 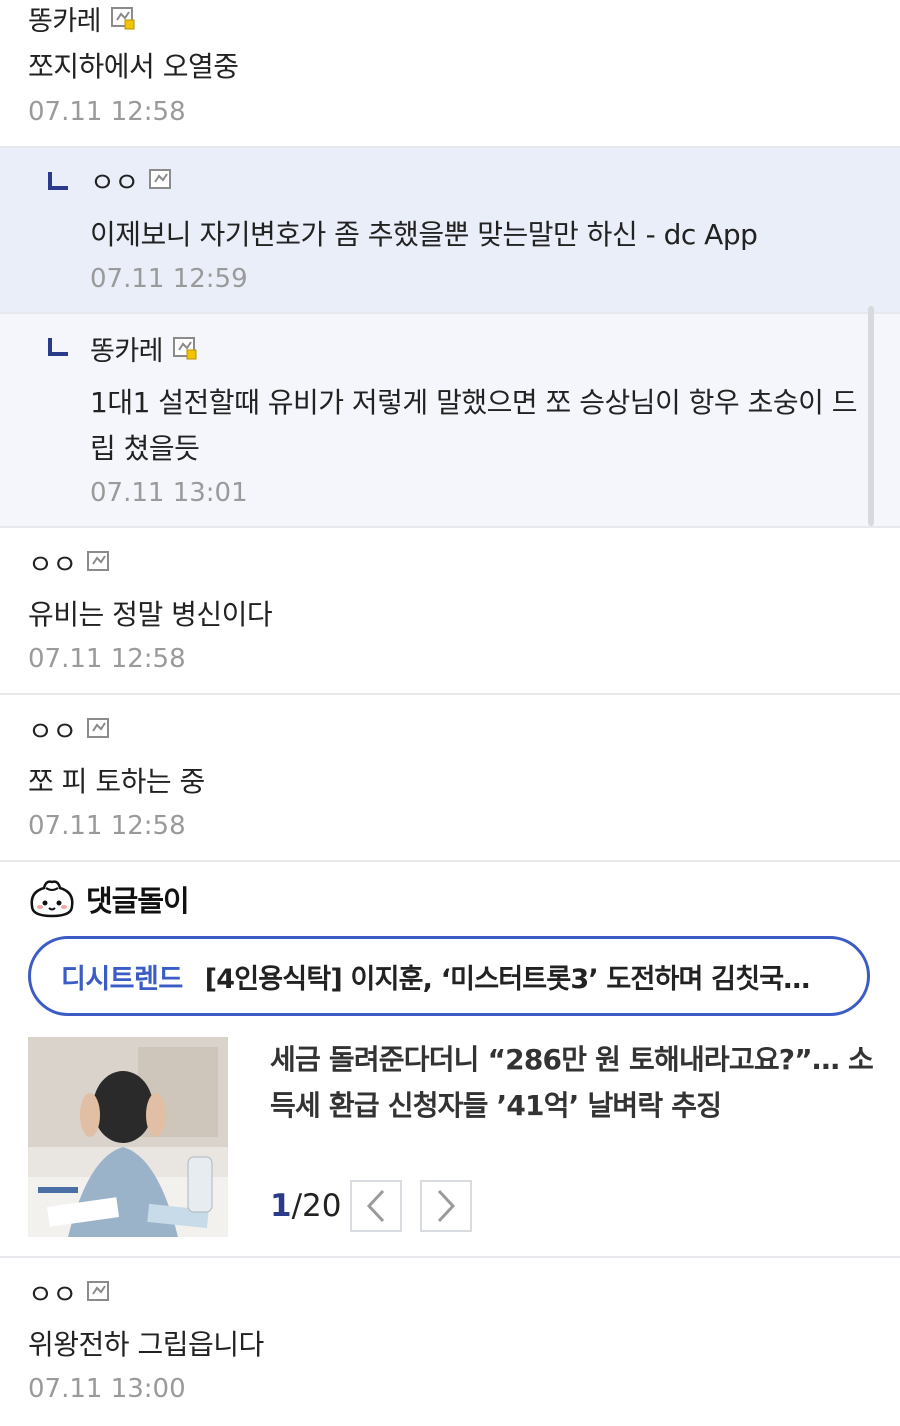 What do you see at coordinates (138, 901) in the screenshot?
I see `ad-title: 댓글돌이` at bounding box center [138, 901].